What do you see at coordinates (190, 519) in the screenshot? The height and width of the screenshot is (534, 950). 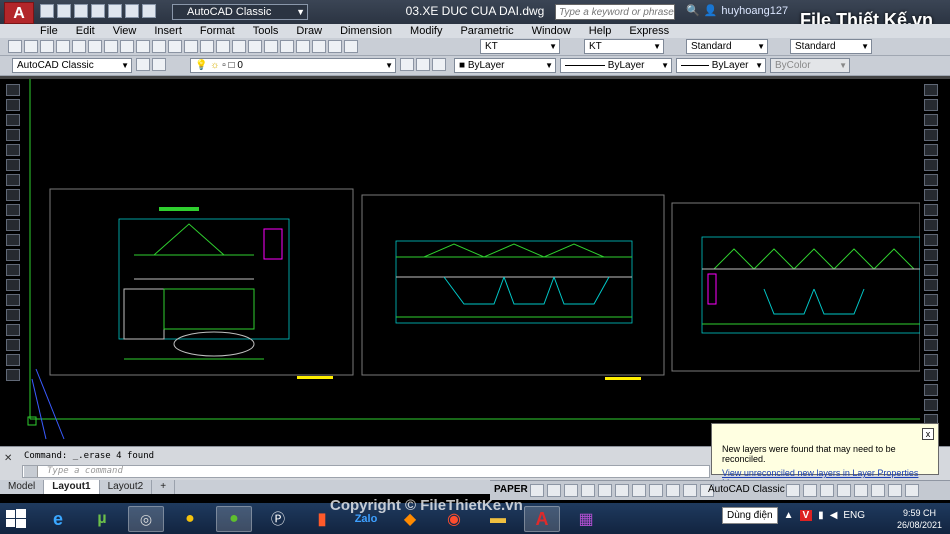 I see `chrome-icon: ●` at bounding box center [190, 519].